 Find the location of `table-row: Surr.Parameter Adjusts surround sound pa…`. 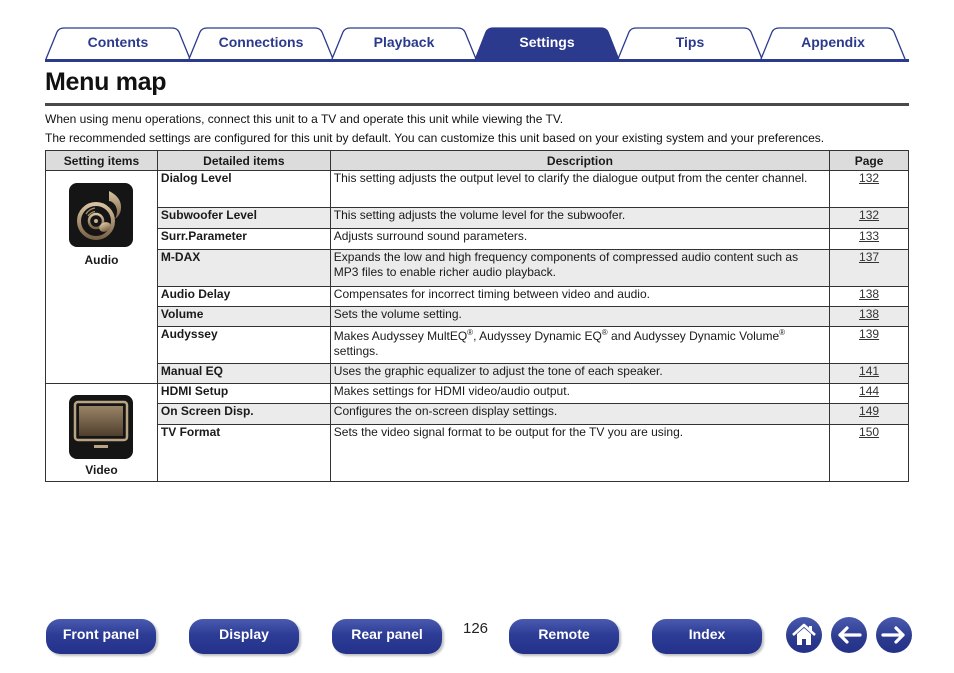

table-row: Surr.Parameter Adjusts surround sound pa… is located at coordinates (477, 239).